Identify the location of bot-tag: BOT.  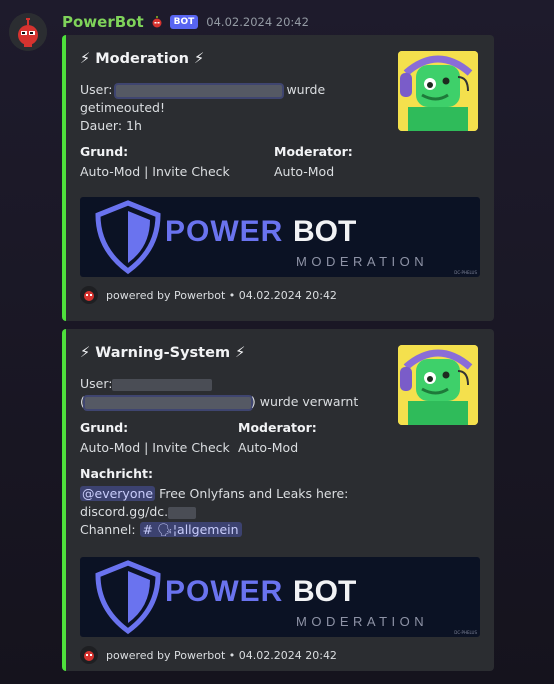
(184, 22).